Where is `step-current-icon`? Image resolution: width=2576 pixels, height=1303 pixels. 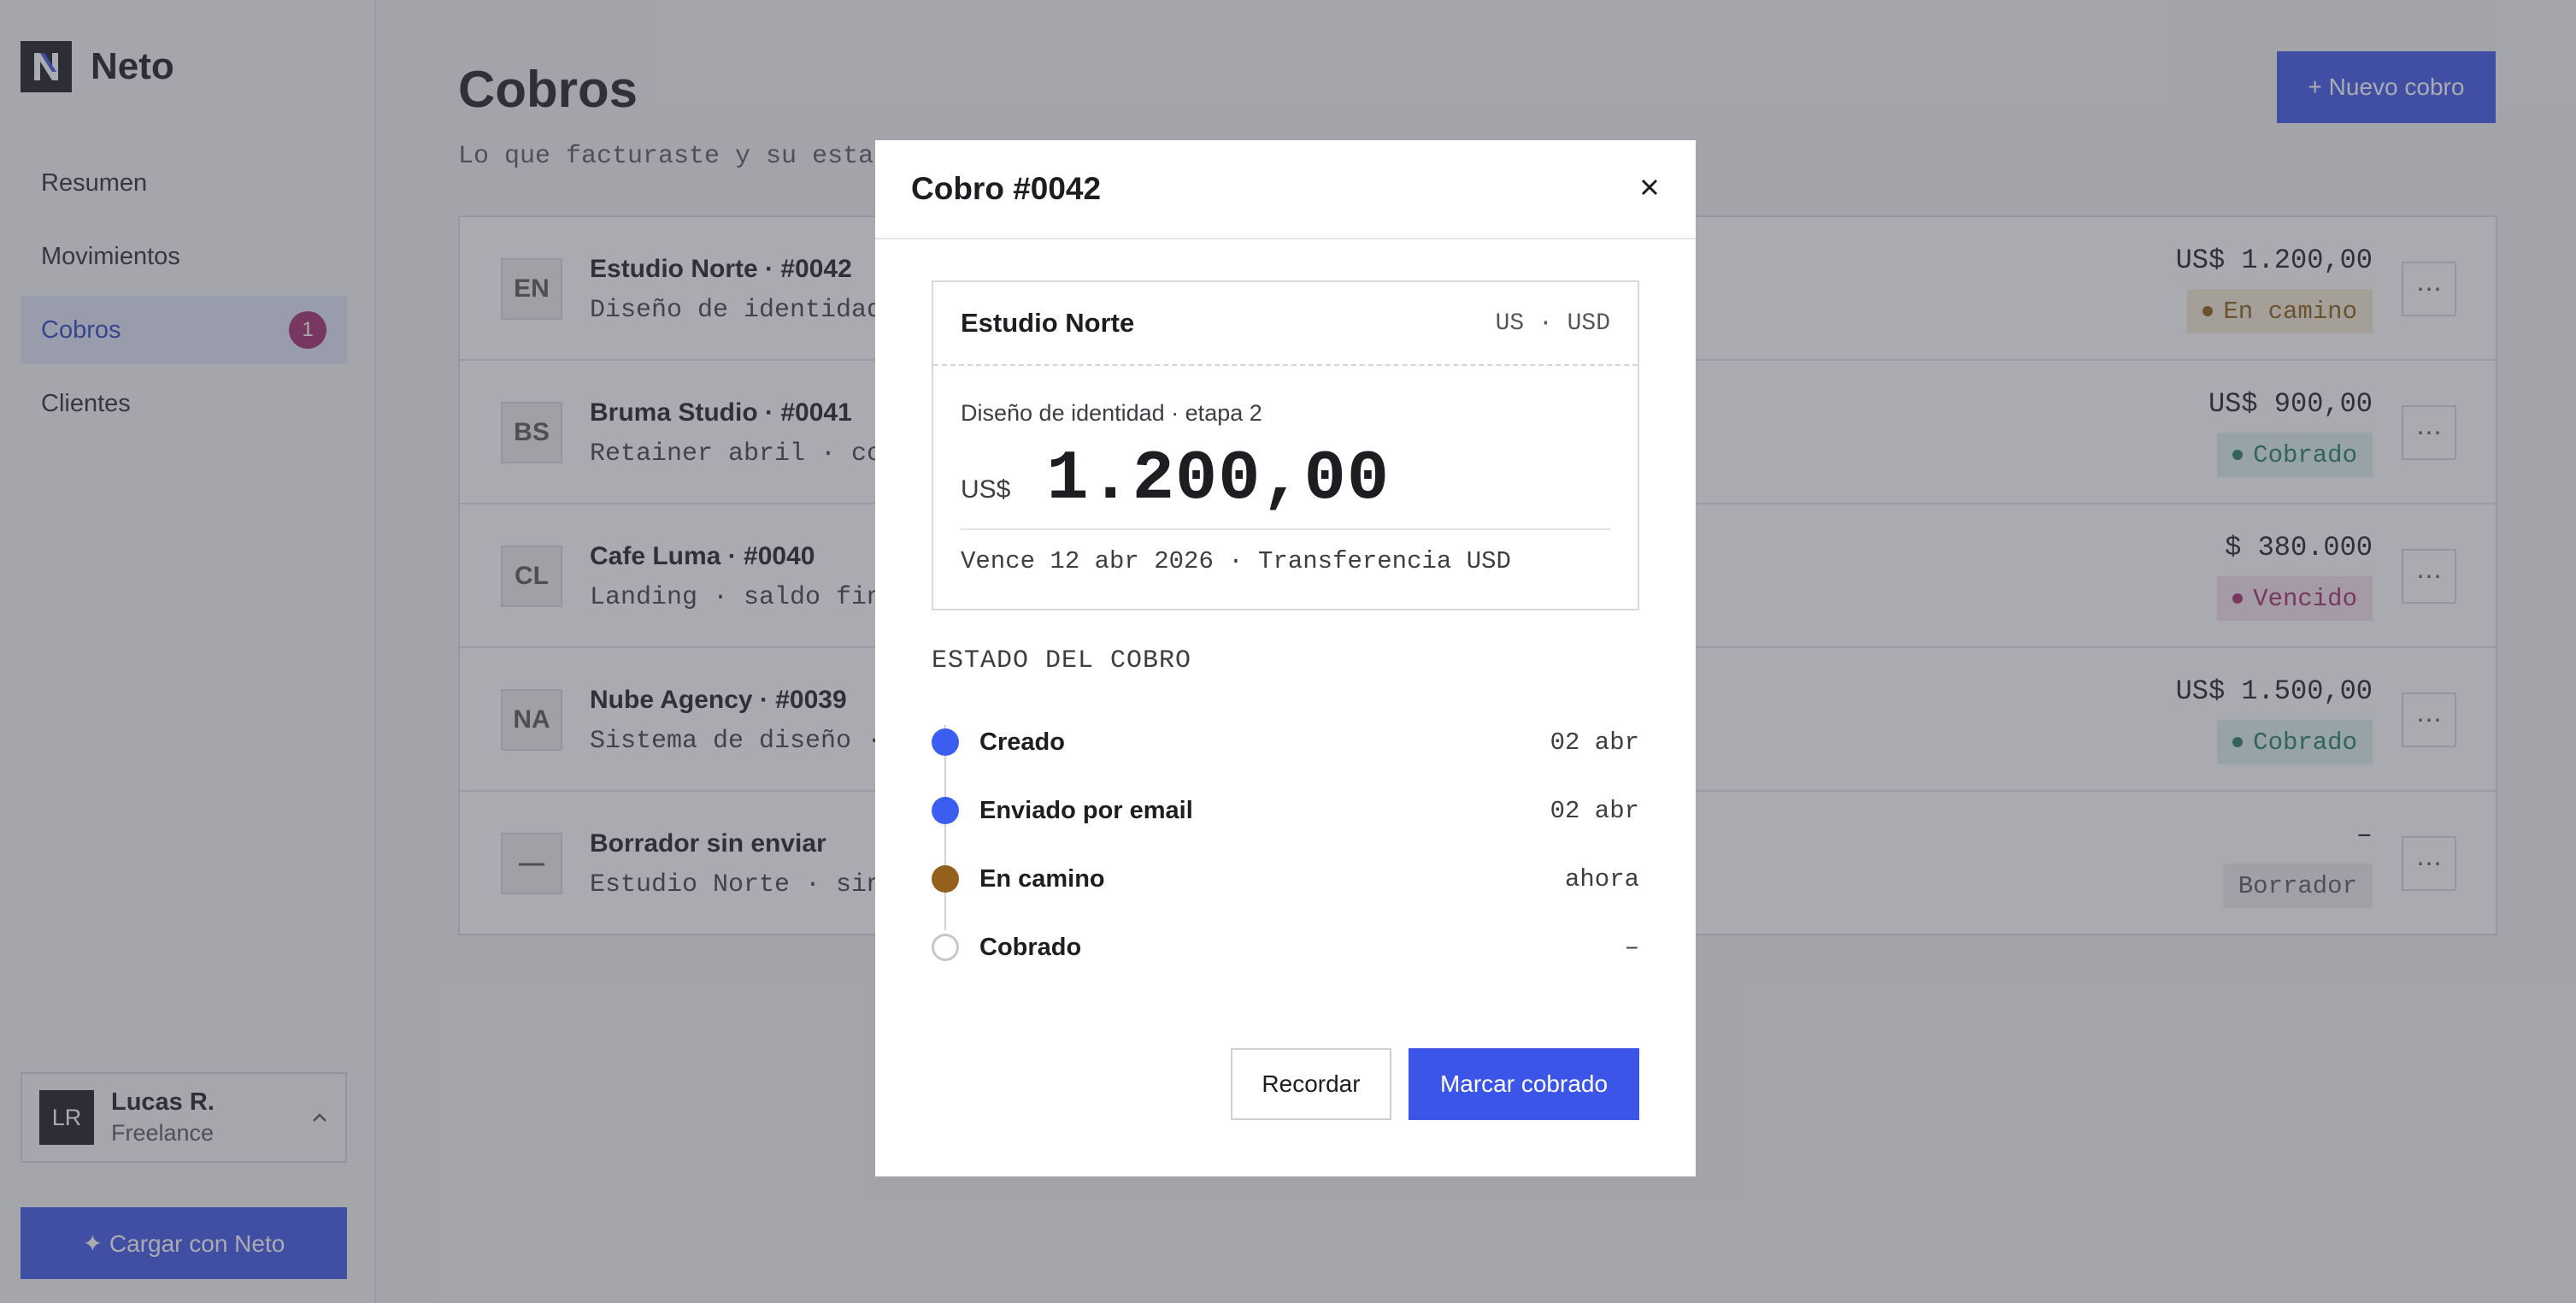
step-current-icon is located at coordinates (945, 879).